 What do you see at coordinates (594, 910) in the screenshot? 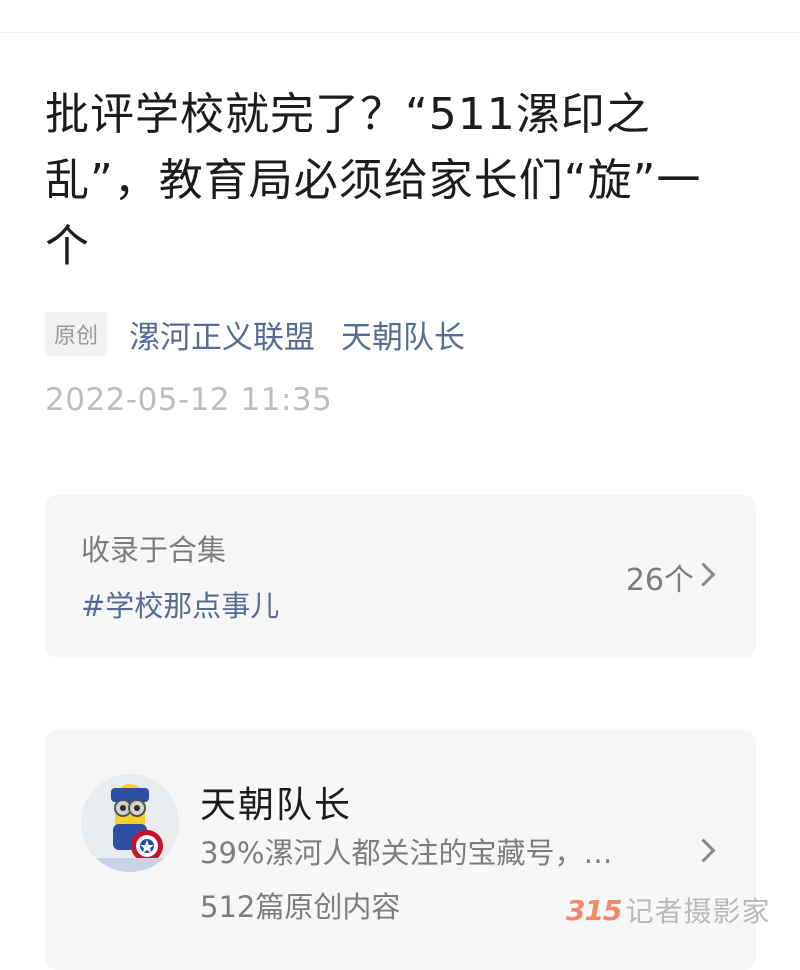
I see `watermark-number: 315` at bounding box center [594, 910].